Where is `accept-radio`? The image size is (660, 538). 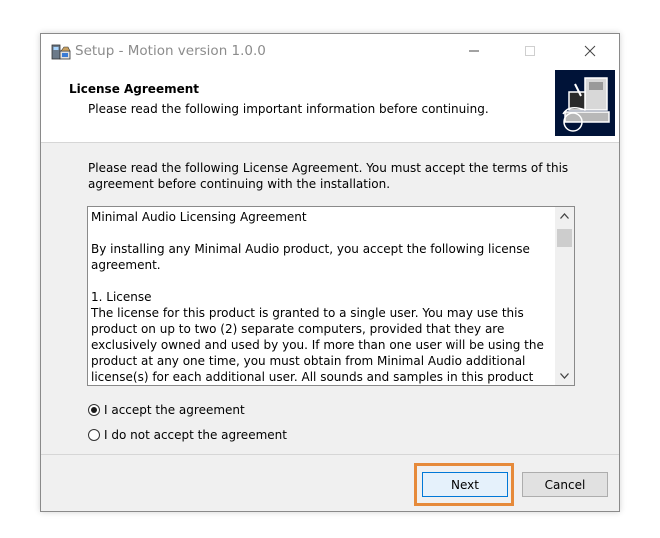
accept-radio is located at coordinates (94, 410).